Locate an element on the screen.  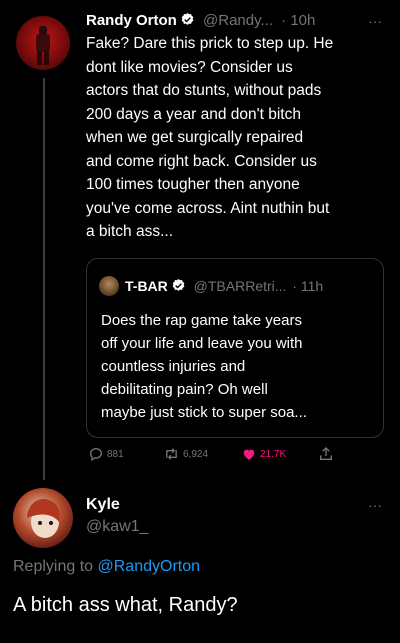
quoted-timestamp: · 11h is located at coordinates (308, 286).